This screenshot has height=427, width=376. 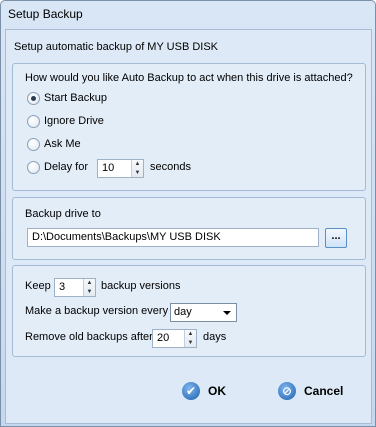 I want to click on radio-start-backup: Start Backup, so click(x=127, y=99).